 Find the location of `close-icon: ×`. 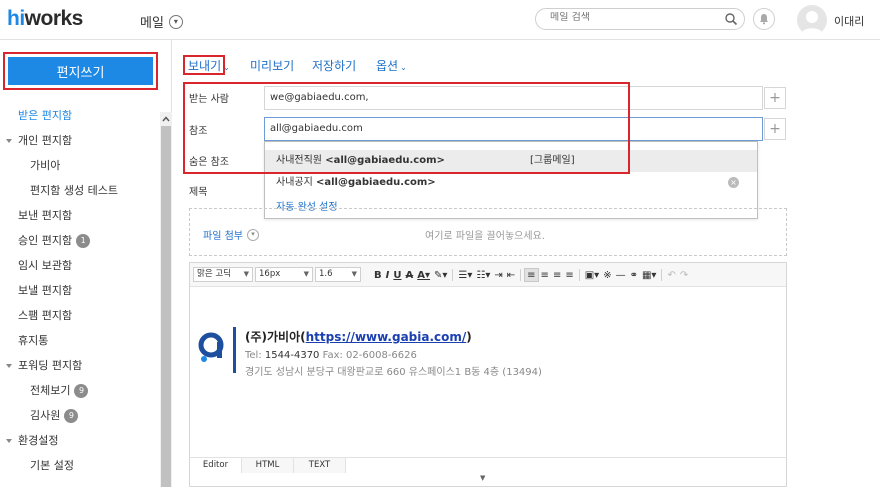

close-icon: × is located at coordinates (733, 182).